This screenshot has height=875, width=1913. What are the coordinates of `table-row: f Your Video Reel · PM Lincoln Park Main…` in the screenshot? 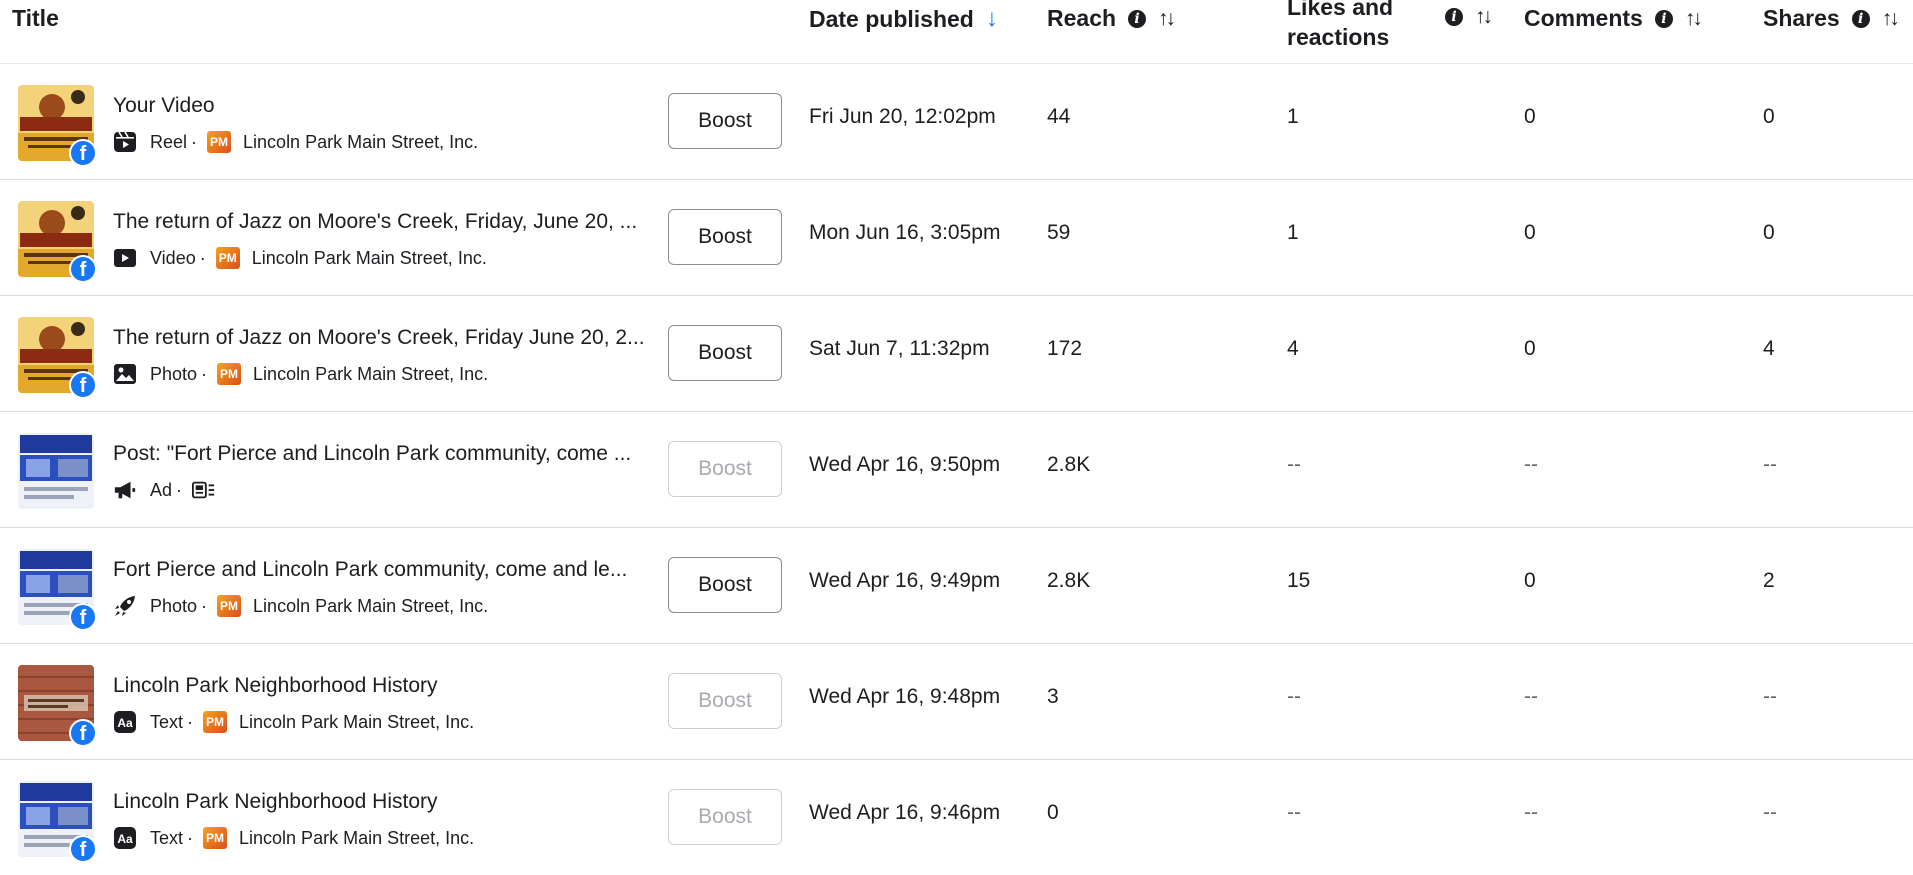 It's located at (956, 122).